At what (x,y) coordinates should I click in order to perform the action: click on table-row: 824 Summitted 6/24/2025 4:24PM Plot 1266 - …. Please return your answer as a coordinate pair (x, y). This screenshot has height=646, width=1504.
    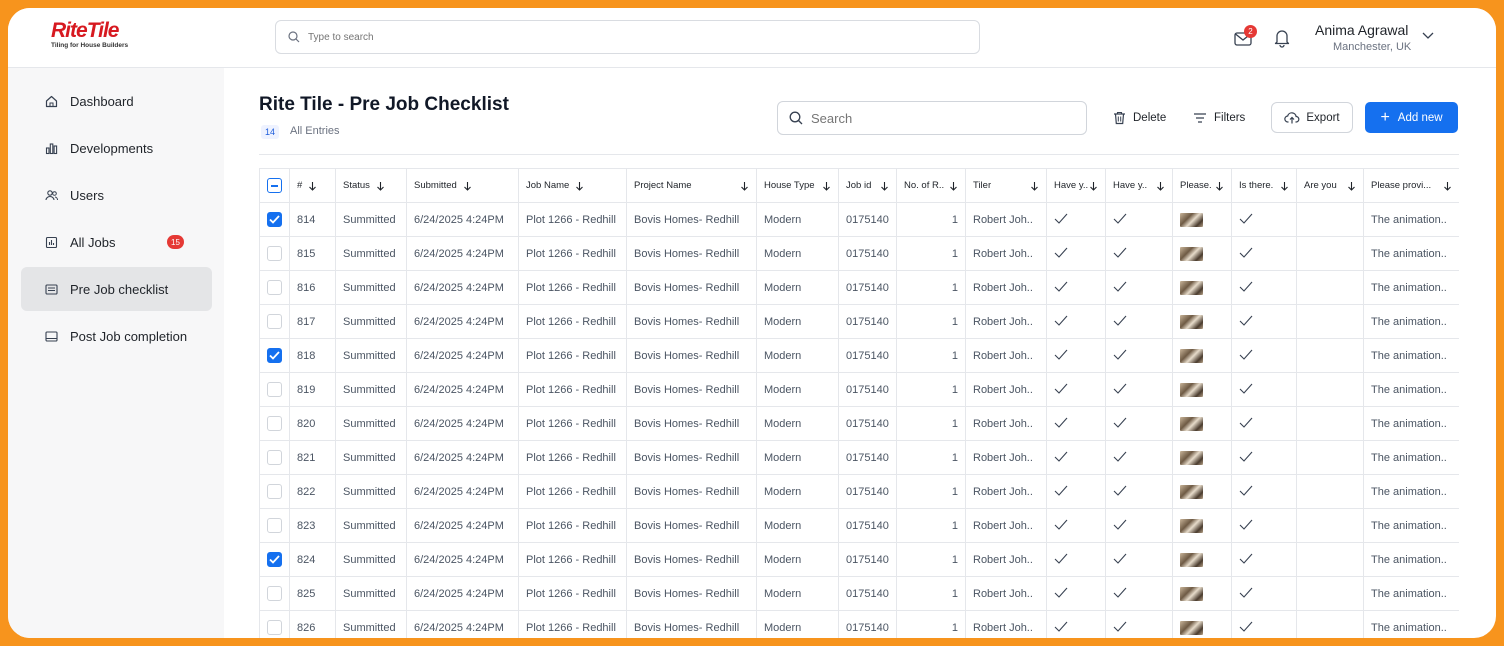
    Looking at the image, I should click on (859, 559).